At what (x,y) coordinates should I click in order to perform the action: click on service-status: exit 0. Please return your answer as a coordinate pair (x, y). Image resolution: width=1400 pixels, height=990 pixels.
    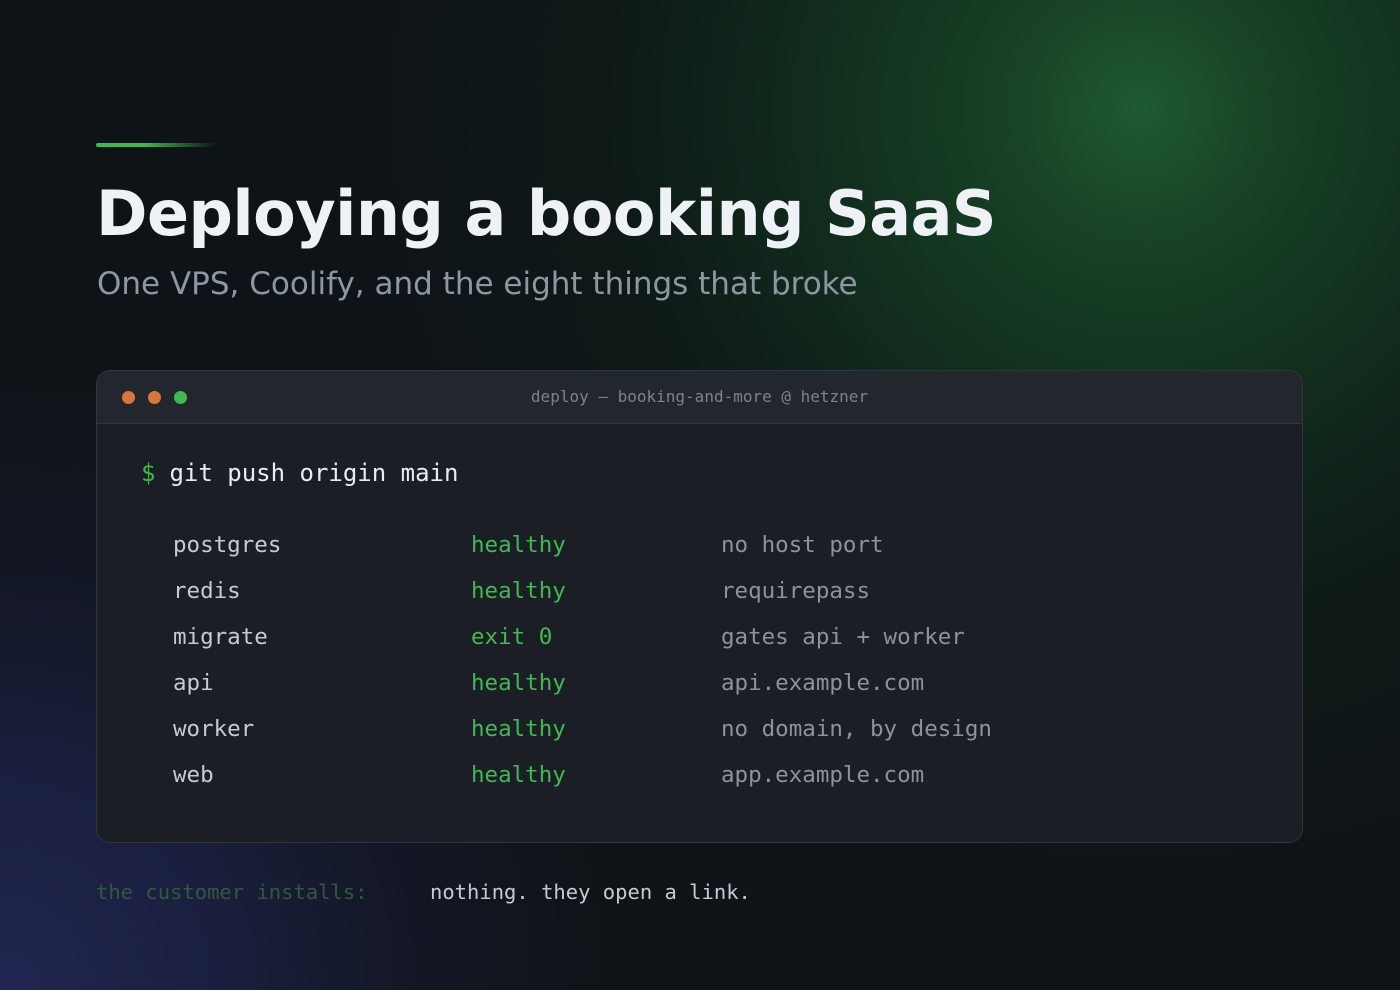
    Looking at the image, I should click on (512, 637).